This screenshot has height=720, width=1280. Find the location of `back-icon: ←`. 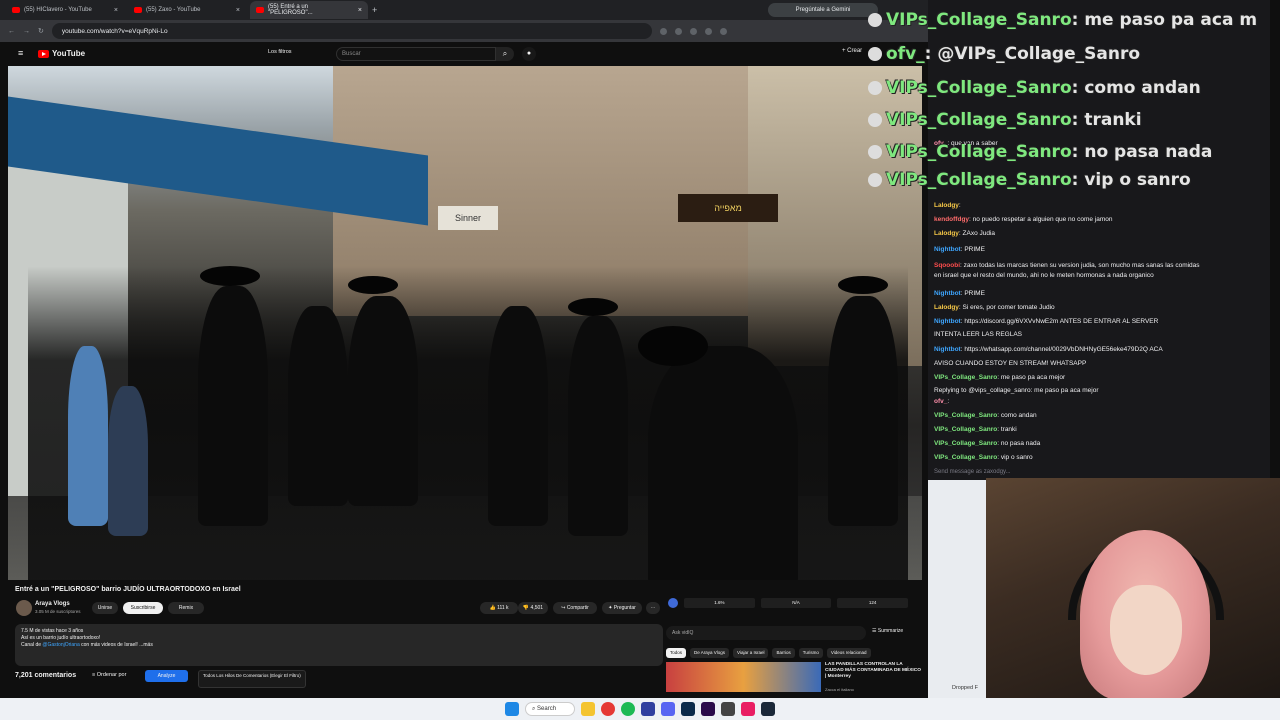

back-icon: ← is located at coordinates (11, 31).